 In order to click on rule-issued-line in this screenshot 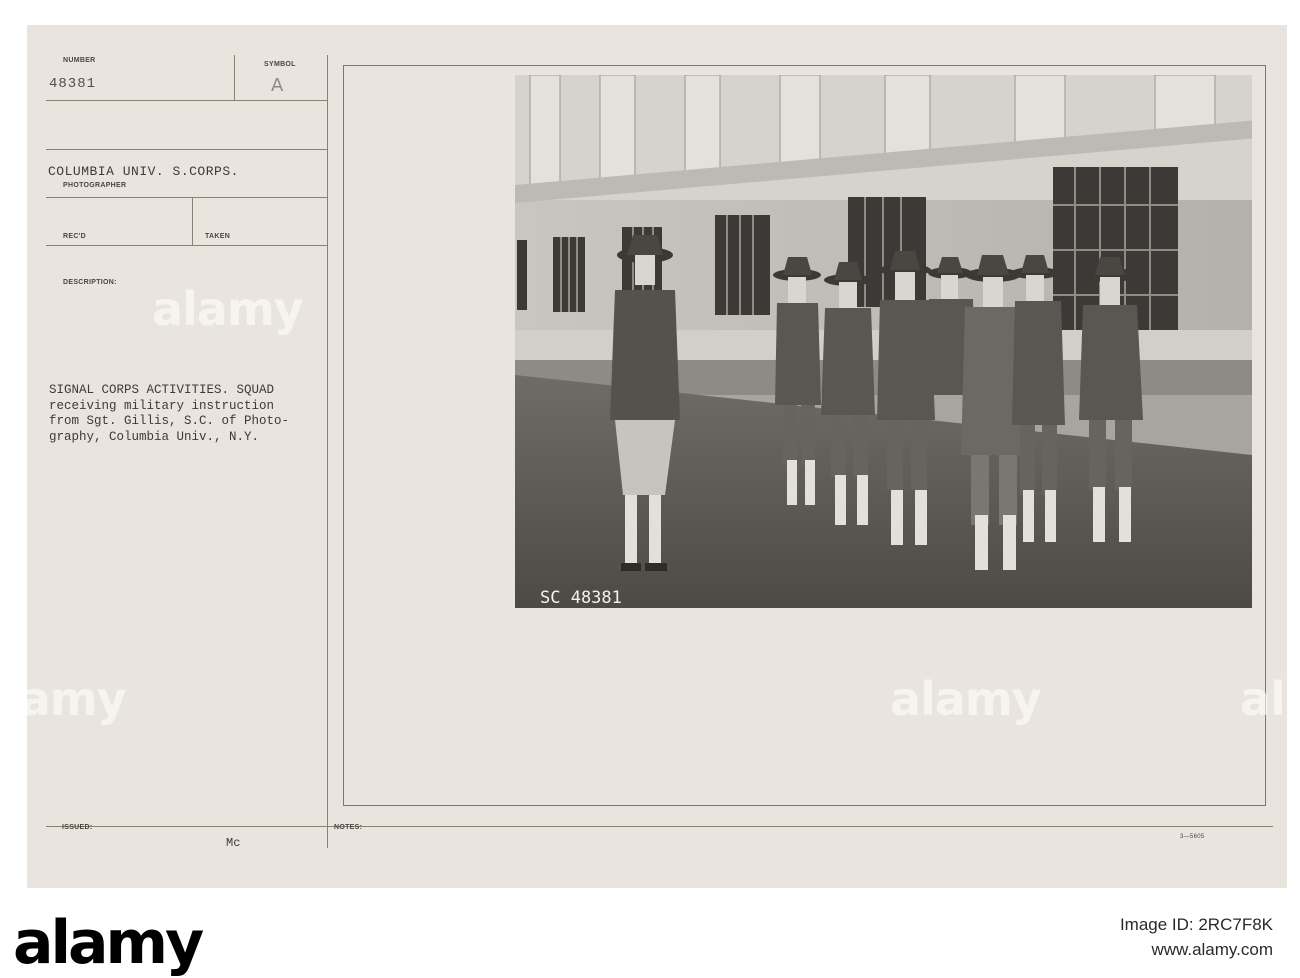, I will do `click(659, 826)`.